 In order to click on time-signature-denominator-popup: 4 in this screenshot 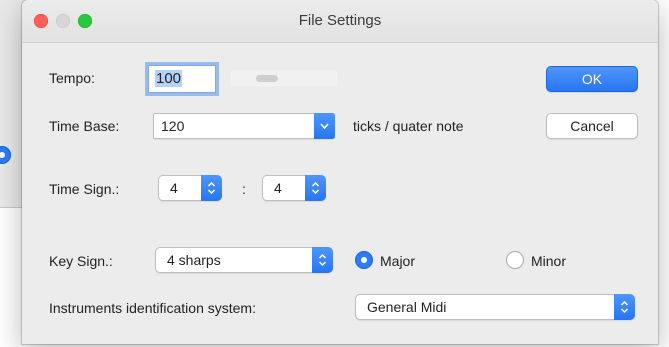, I will do `click(294, 188)`.